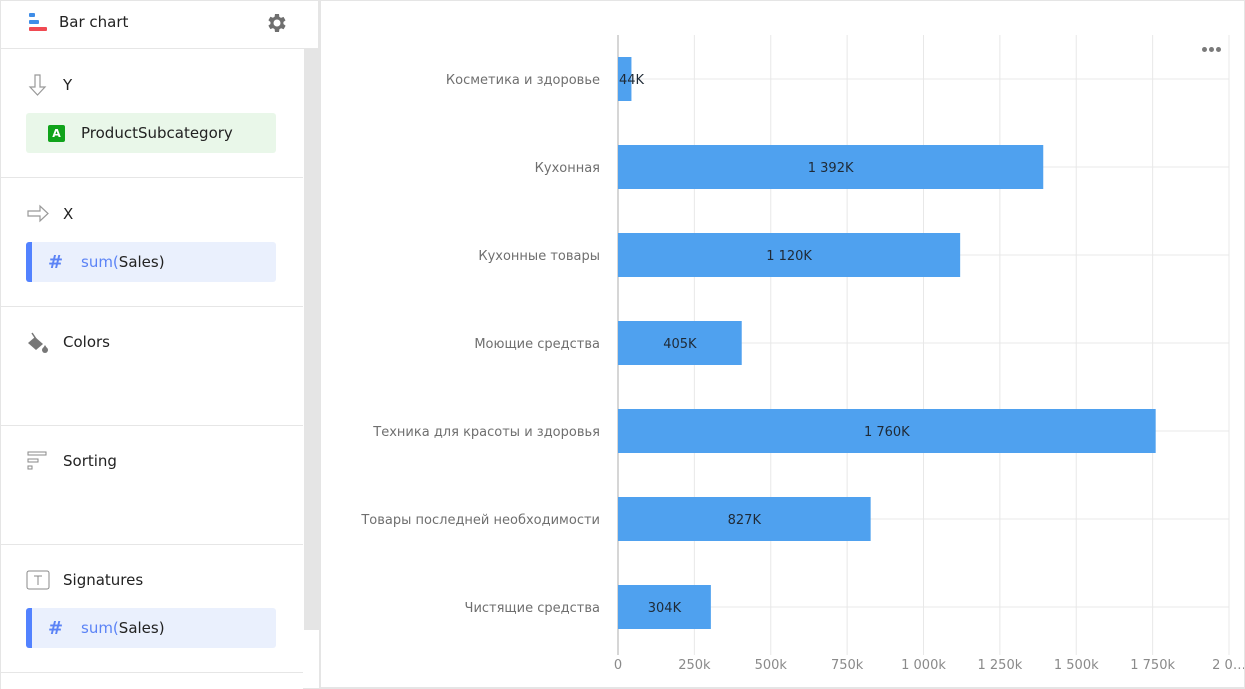 The height and width of the screenshot is (689, 1245). What do you see at coordinates (93, 22) in the screenshot?
I see `chart-type-title: Bar chart` at bounding box center [93, 22].